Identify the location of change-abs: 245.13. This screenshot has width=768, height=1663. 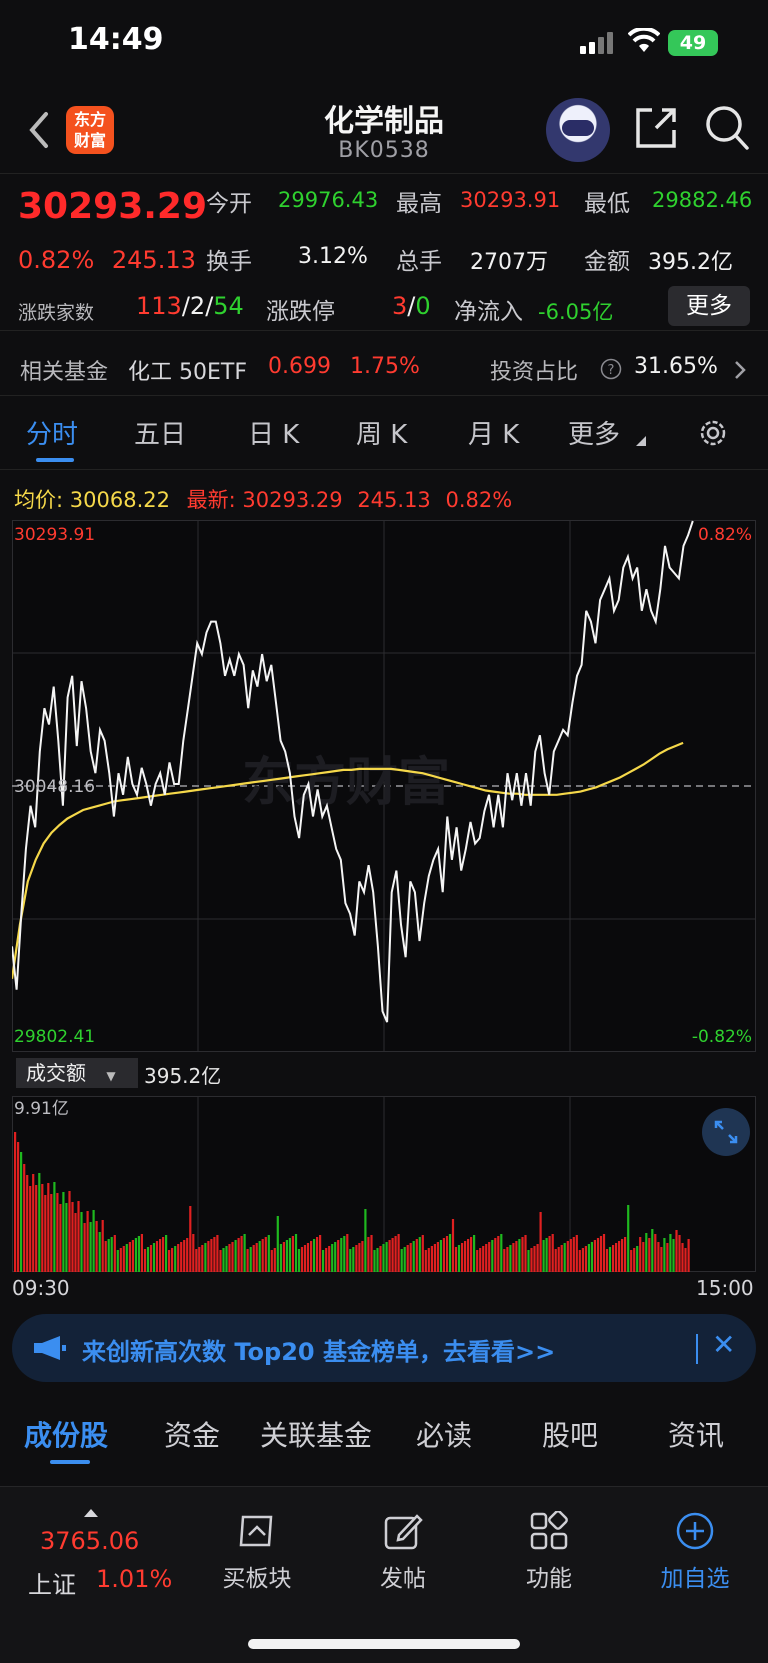
(153, 260).